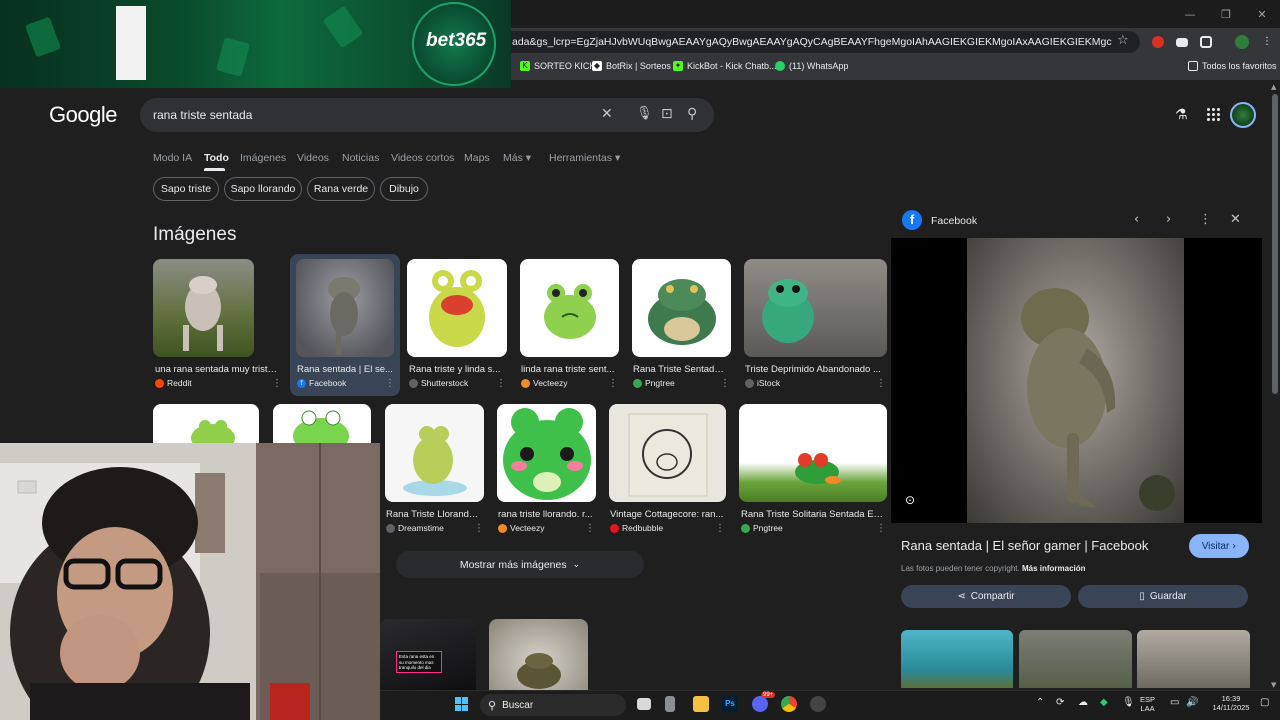 This screenshot has height=720, width=1280. What do you see at coordinates (1060, 702) in the screenshot?
I see `sync-icon: ⟳` at bounding box center [1060, 702].